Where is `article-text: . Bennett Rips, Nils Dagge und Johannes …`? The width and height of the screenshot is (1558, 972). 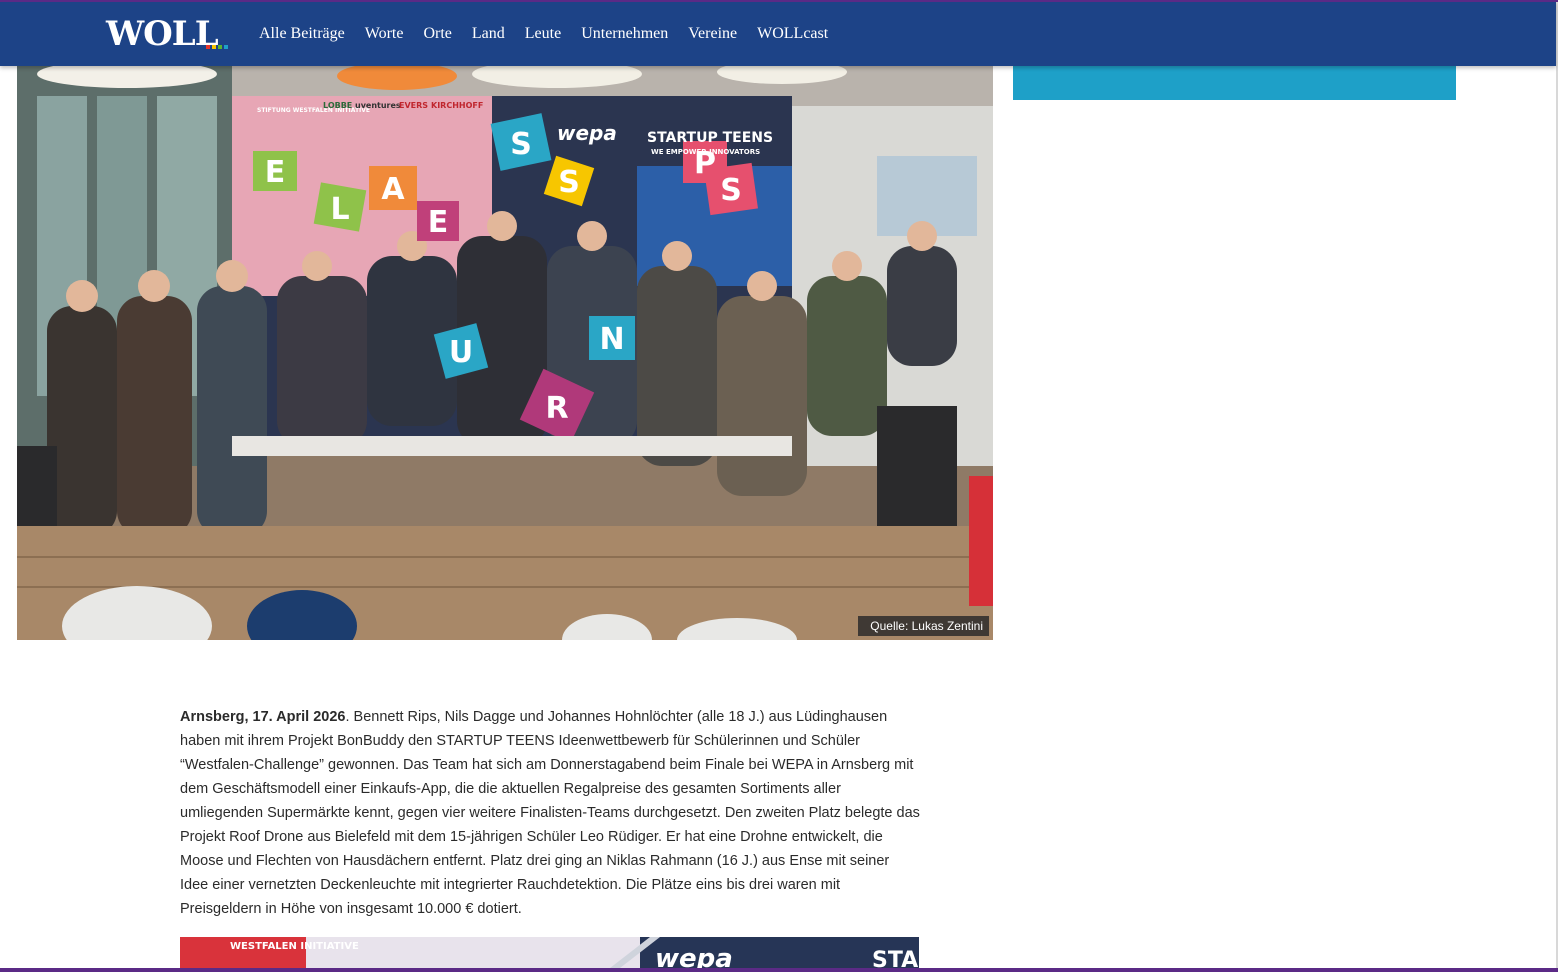
article-text: . Bennett Rips, Nils Dagge und Johannes … is located at coordinates (550, 813).